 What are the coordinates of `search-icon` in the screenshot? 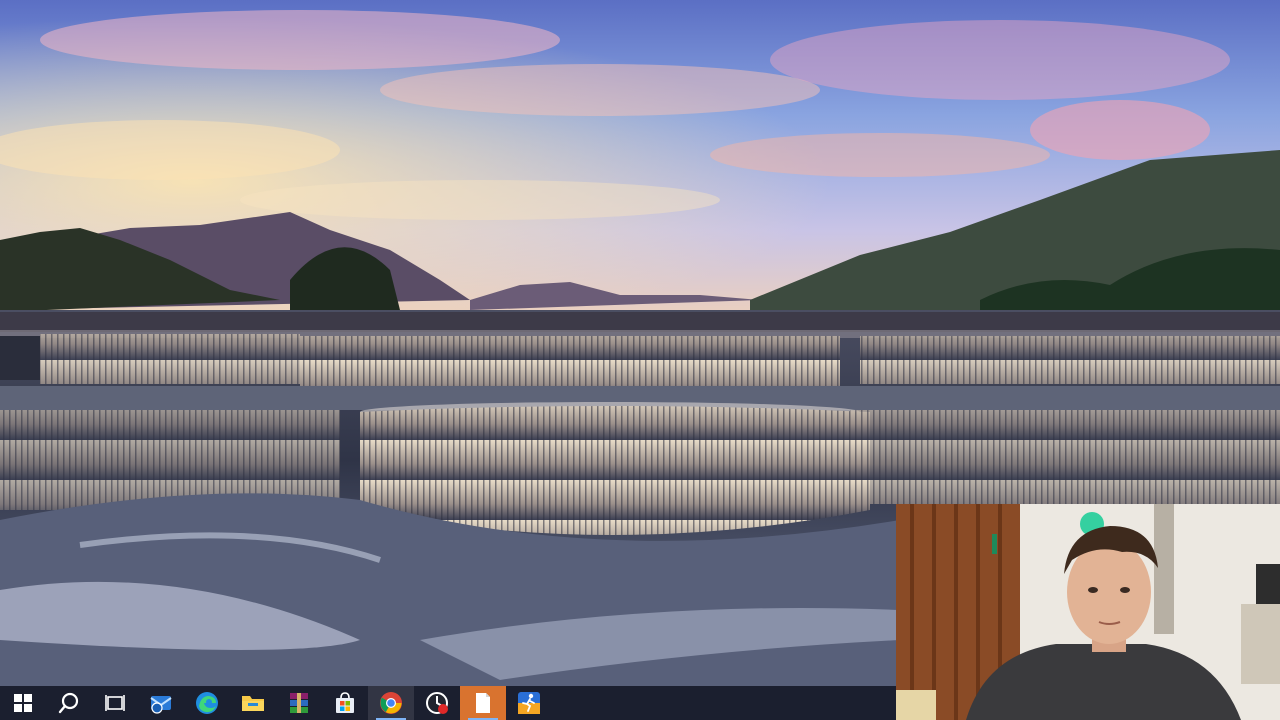 It's located at (69, 703).